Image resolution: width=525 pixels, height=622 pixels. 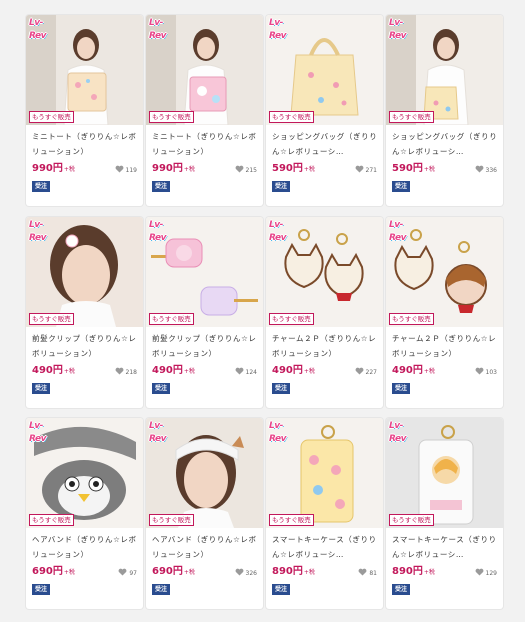 I want to click on like-count: 218, so click(x=131, y=372).